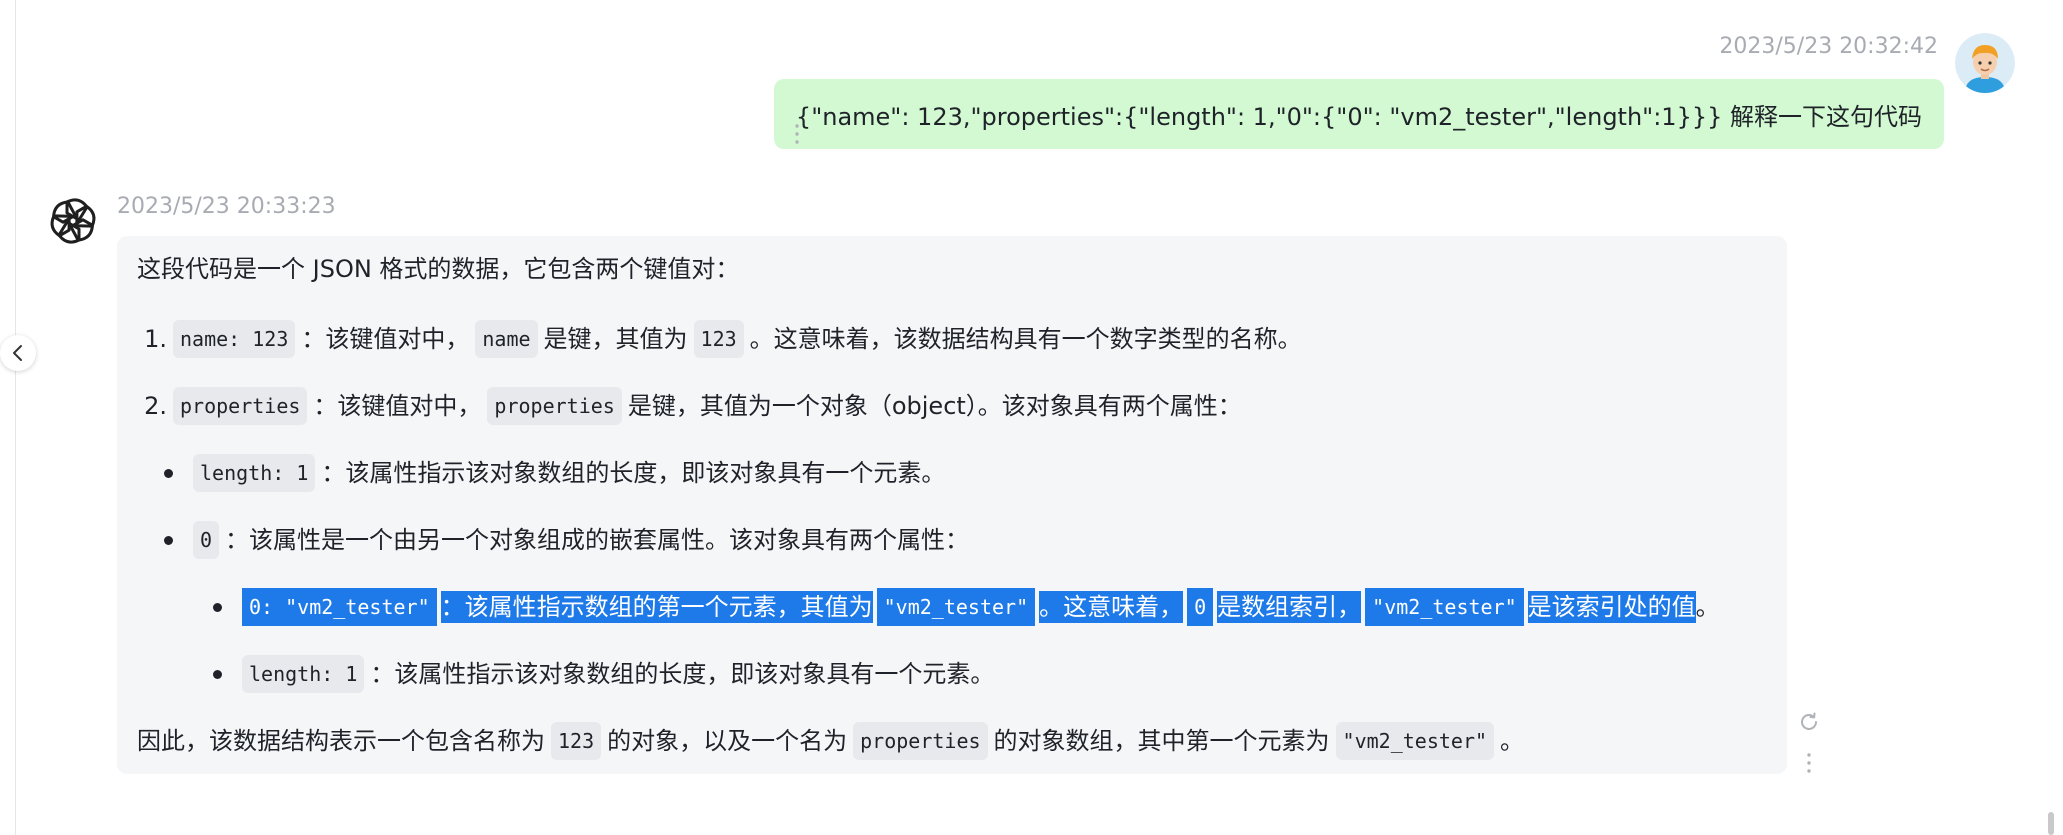 Image resolution: width=2063 pixels, height=835 pixels. What do you see at coordinates (1828, 46) in the screenshot?
I see `user-message-timestamp: 2023/5/23 20:32:42` at bounding box center [1828, 46].